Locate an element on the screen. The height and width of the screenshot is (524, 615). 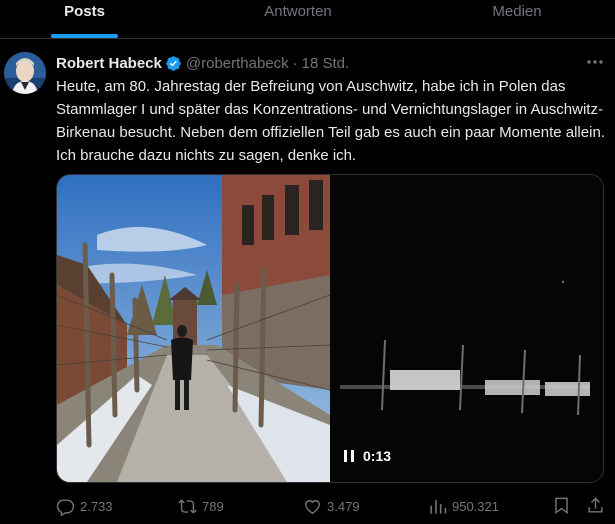
repost-count: 789 is located at coordinates (213, 506).